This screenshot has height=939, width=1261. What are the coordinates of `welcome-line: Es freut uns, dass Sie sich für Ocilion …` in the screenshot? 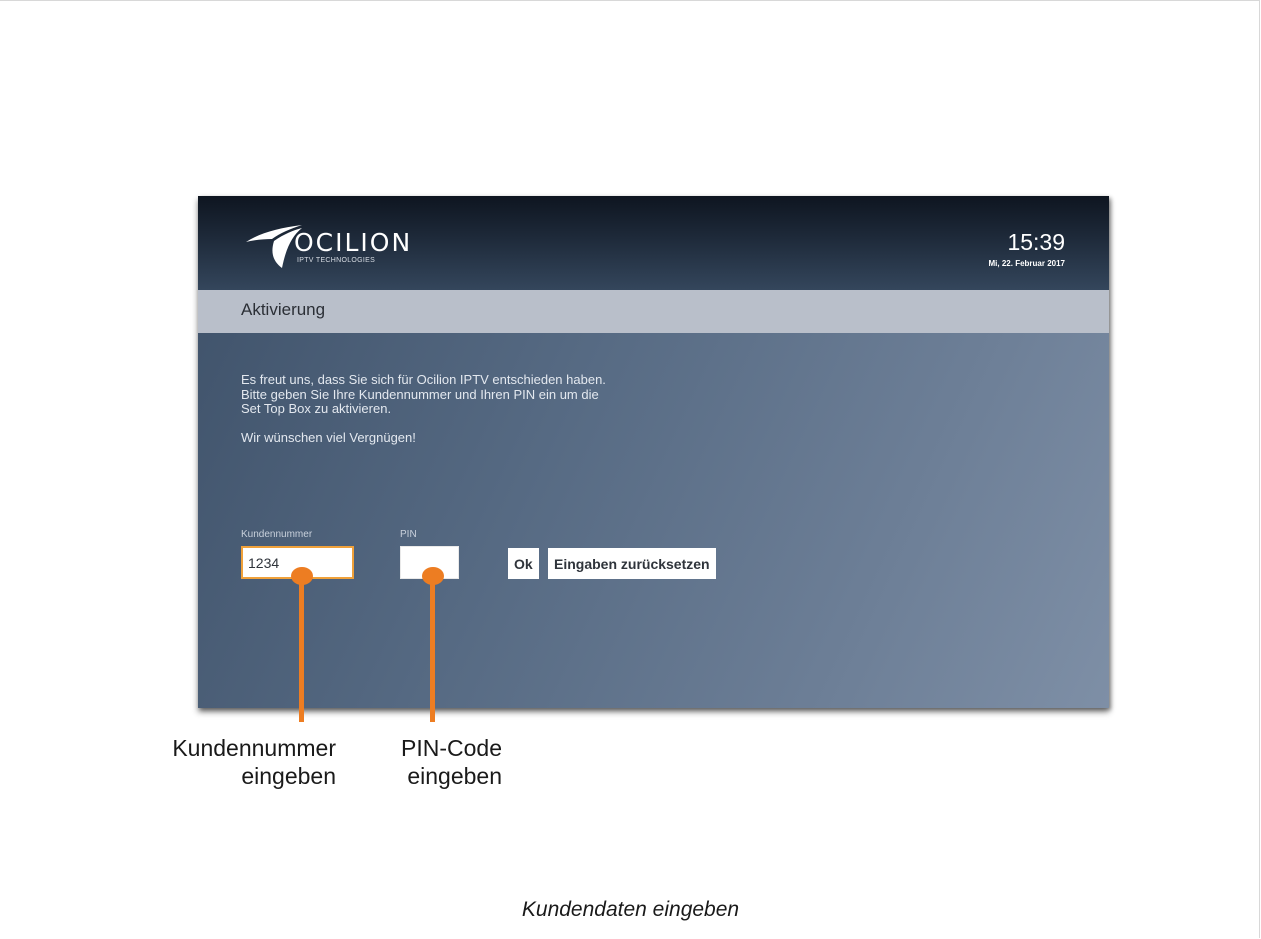 It's located at (423, 379).